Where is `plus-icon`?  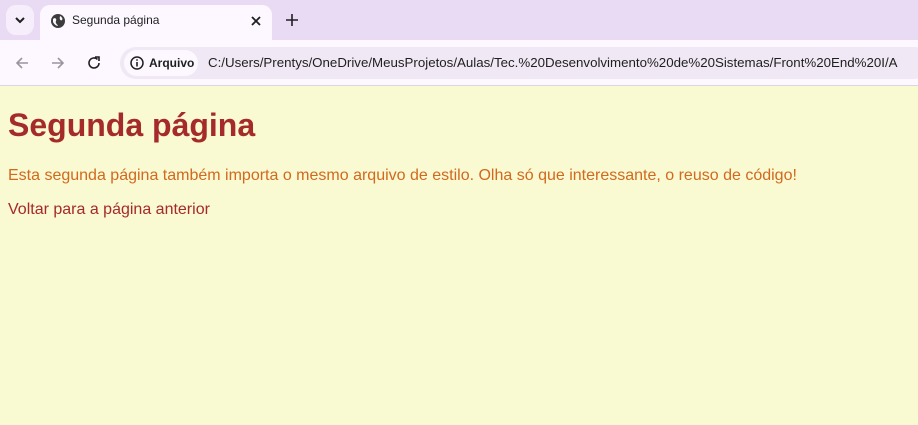
plus-icon is located at coordinates (292, 20).